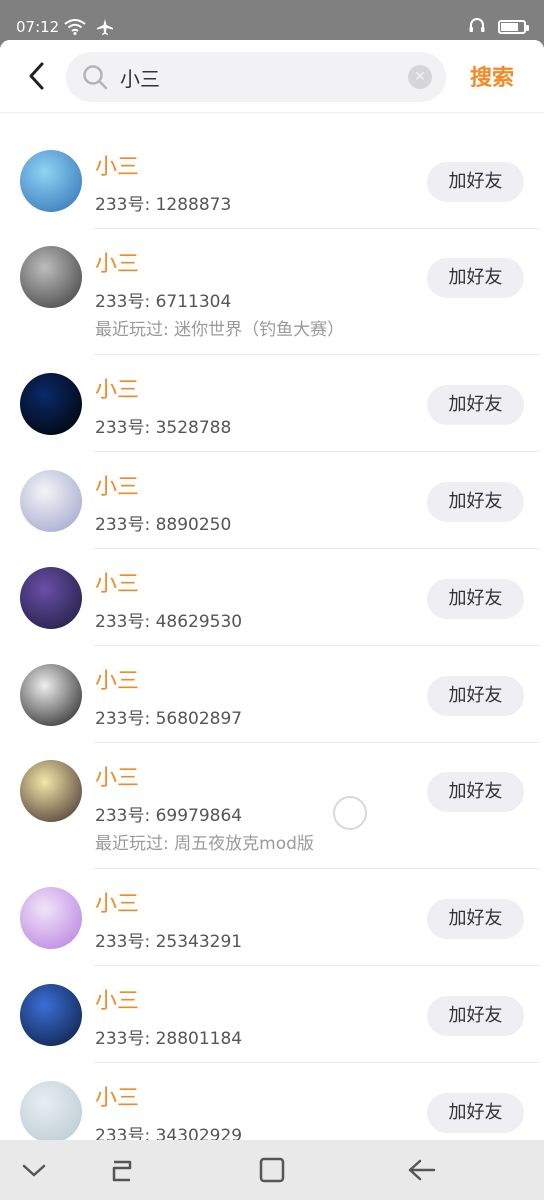  I want to click on result-row: 小三 233号: 3528788 加好友, so click(272, 403).